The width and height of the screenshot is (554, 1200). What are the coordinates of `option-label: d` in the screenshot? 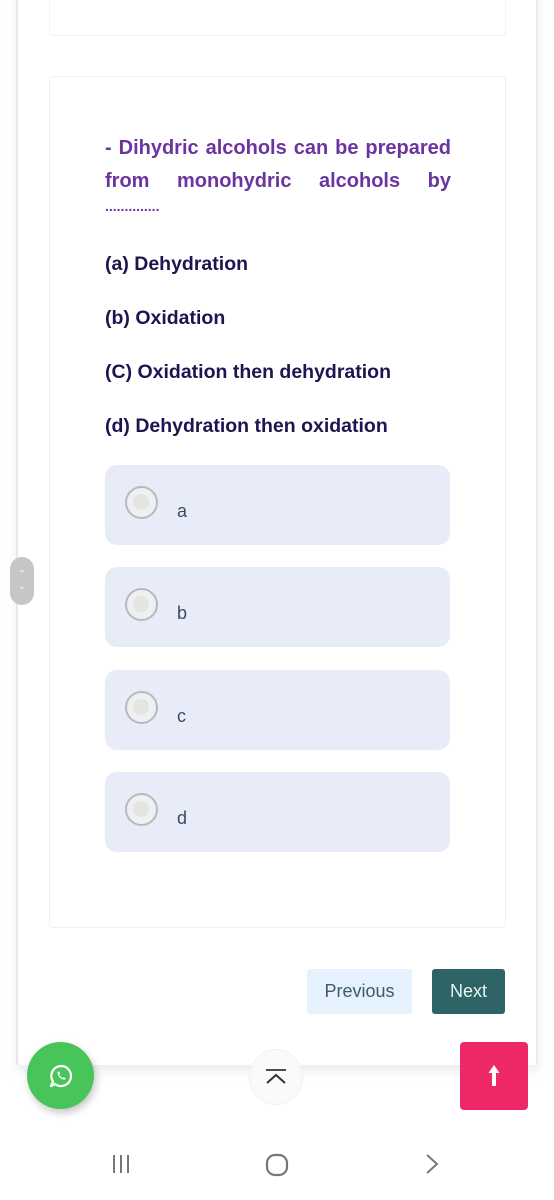 It's located at (182, 818).